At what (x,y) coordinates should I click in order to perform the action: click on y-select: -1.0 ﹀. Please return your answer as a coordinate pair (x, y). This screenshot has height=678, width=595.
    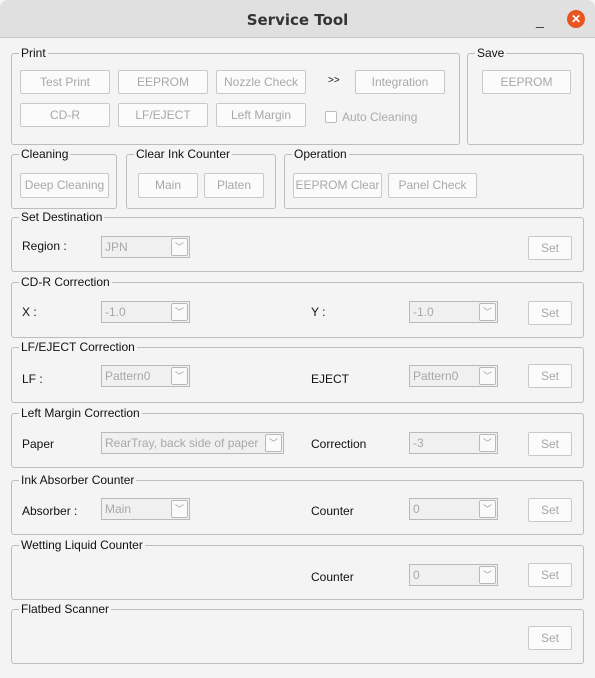
    Looking at the image, I should click on (453, 312).